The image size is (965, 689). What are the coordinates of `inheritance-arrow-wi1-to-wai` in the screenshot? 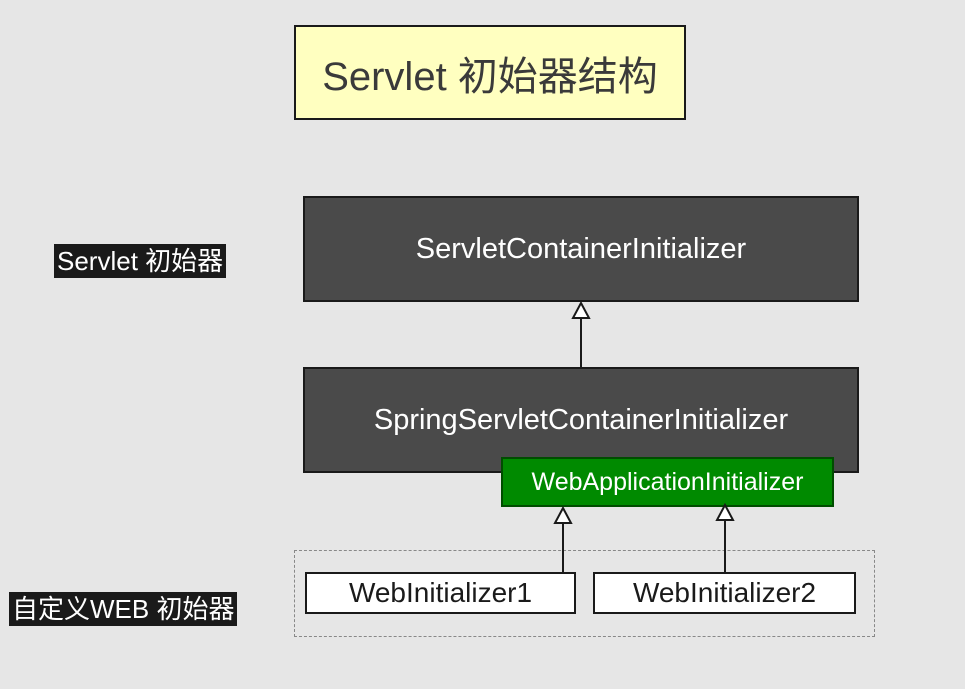 It's located at (563, 538).